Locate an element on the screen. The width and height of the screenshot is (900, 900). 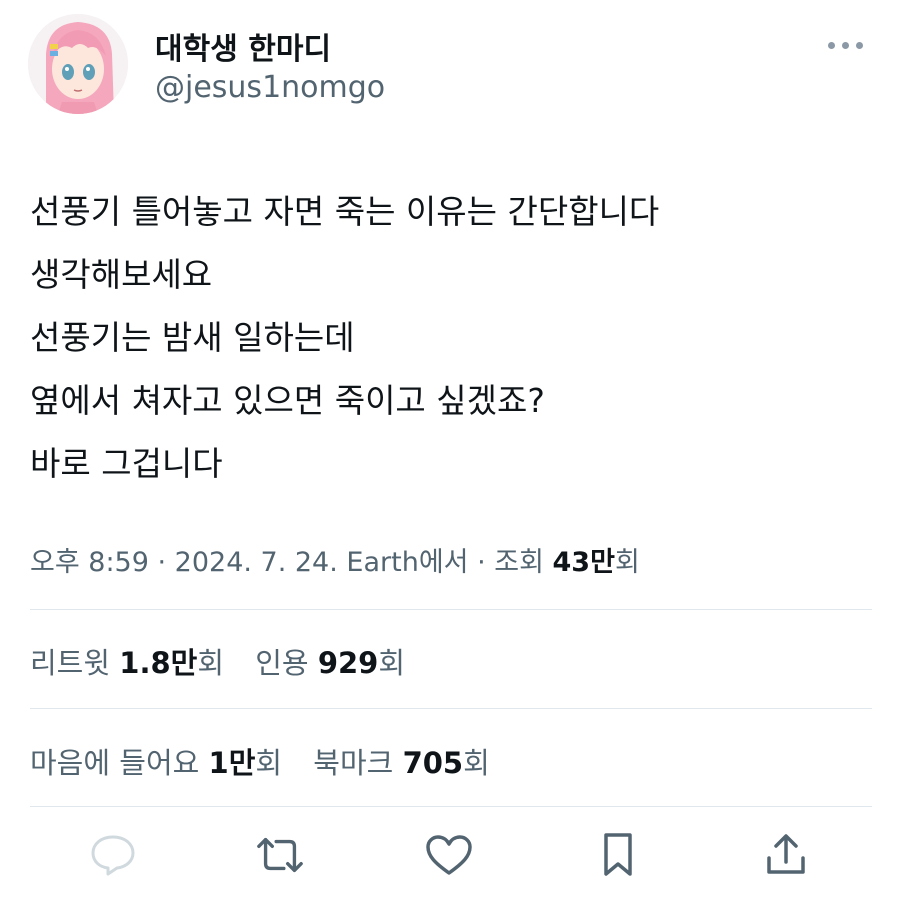
tweet-text-line: 선풍기는 밤새 일하는데 is located at coordinates (192, 337).